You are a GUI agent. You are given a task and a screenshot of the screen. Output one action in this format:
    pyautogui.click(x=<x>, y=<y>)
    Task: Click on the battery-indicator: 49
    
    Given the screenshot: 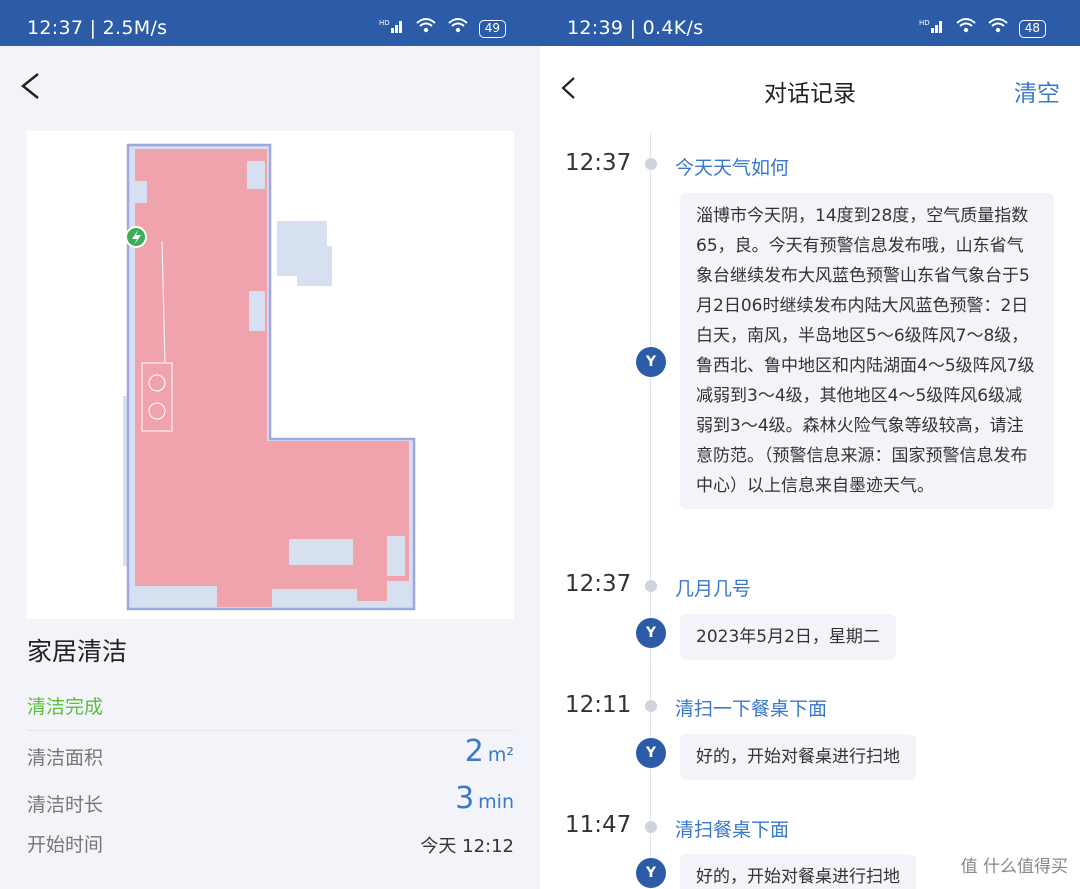 What is the action you would take?
    pyautogui.click(x=492, y=28)
    